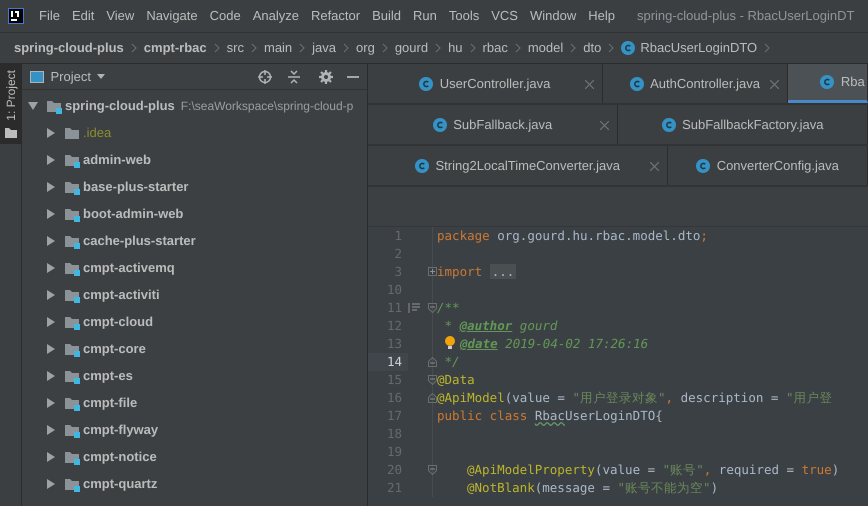  Describe the element at coordinates (592, 488) in the screenshot. I see `code-line: @NotBlank(message = "账号不能为空")` at that location.